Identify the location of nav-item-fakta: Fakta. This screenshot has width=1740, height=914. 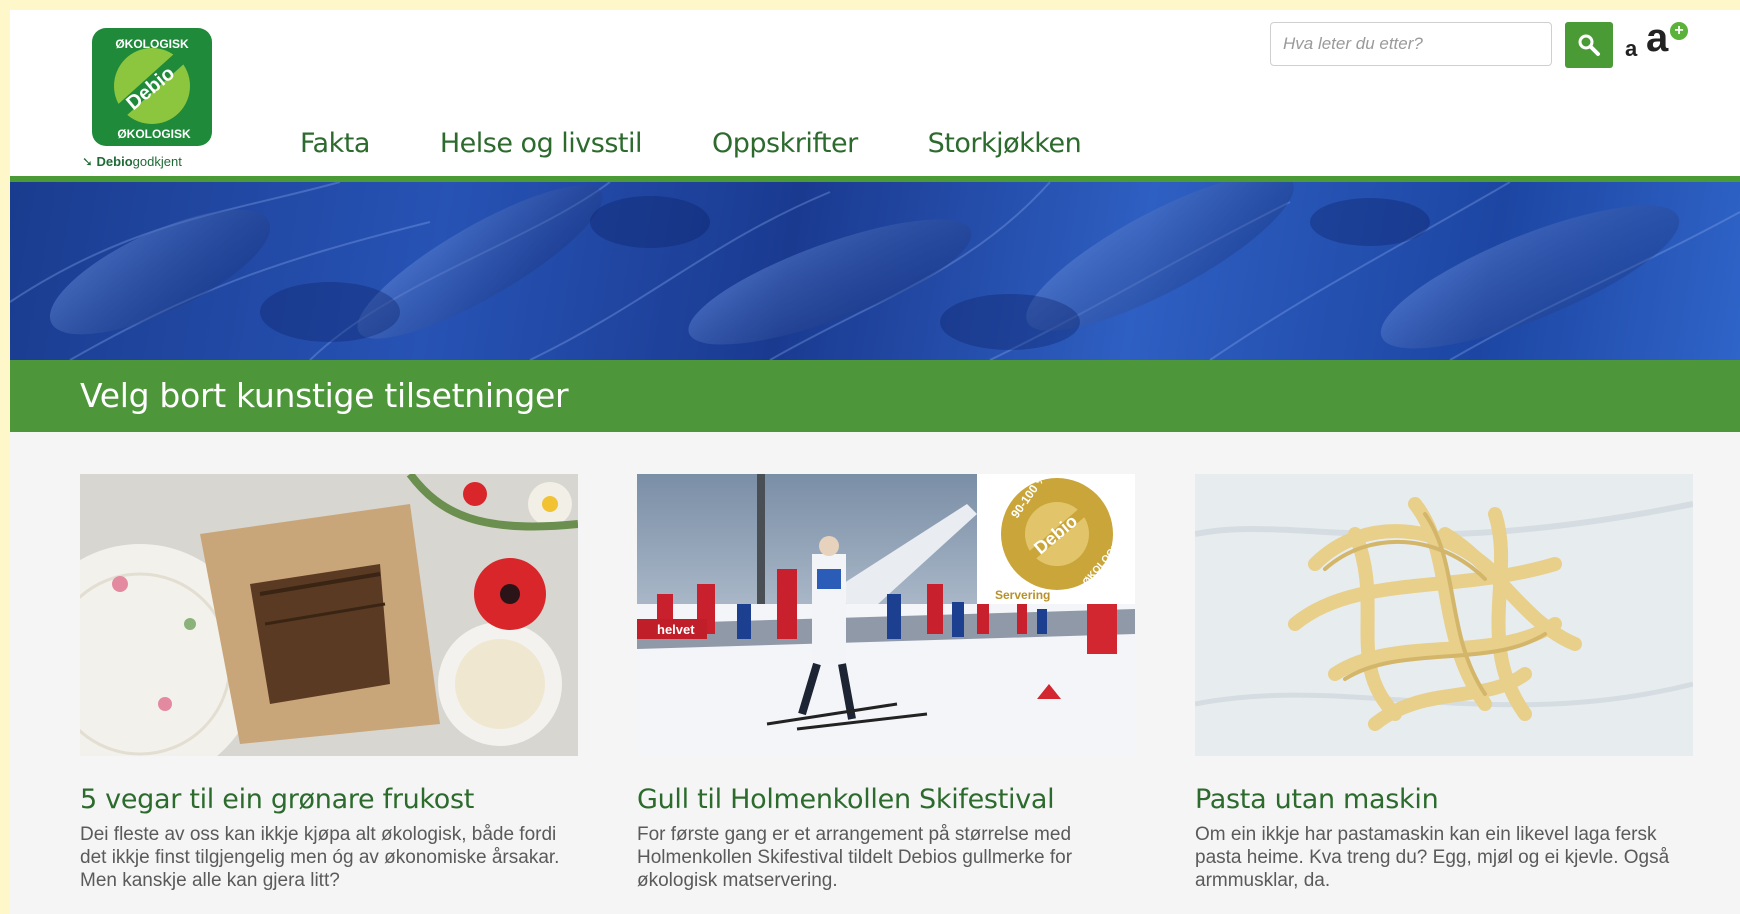
(335, 143).